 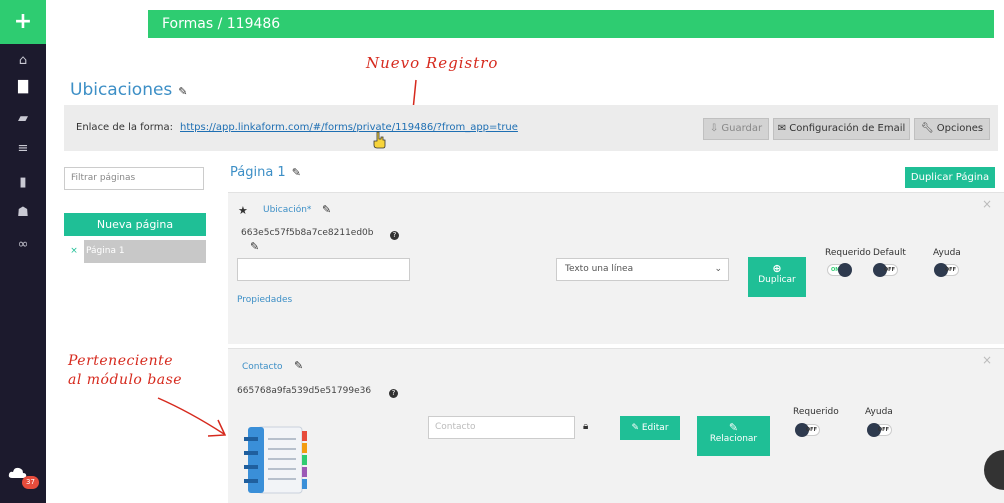 I want to click on contact-input: Contacto, so click(x=501, y=427).